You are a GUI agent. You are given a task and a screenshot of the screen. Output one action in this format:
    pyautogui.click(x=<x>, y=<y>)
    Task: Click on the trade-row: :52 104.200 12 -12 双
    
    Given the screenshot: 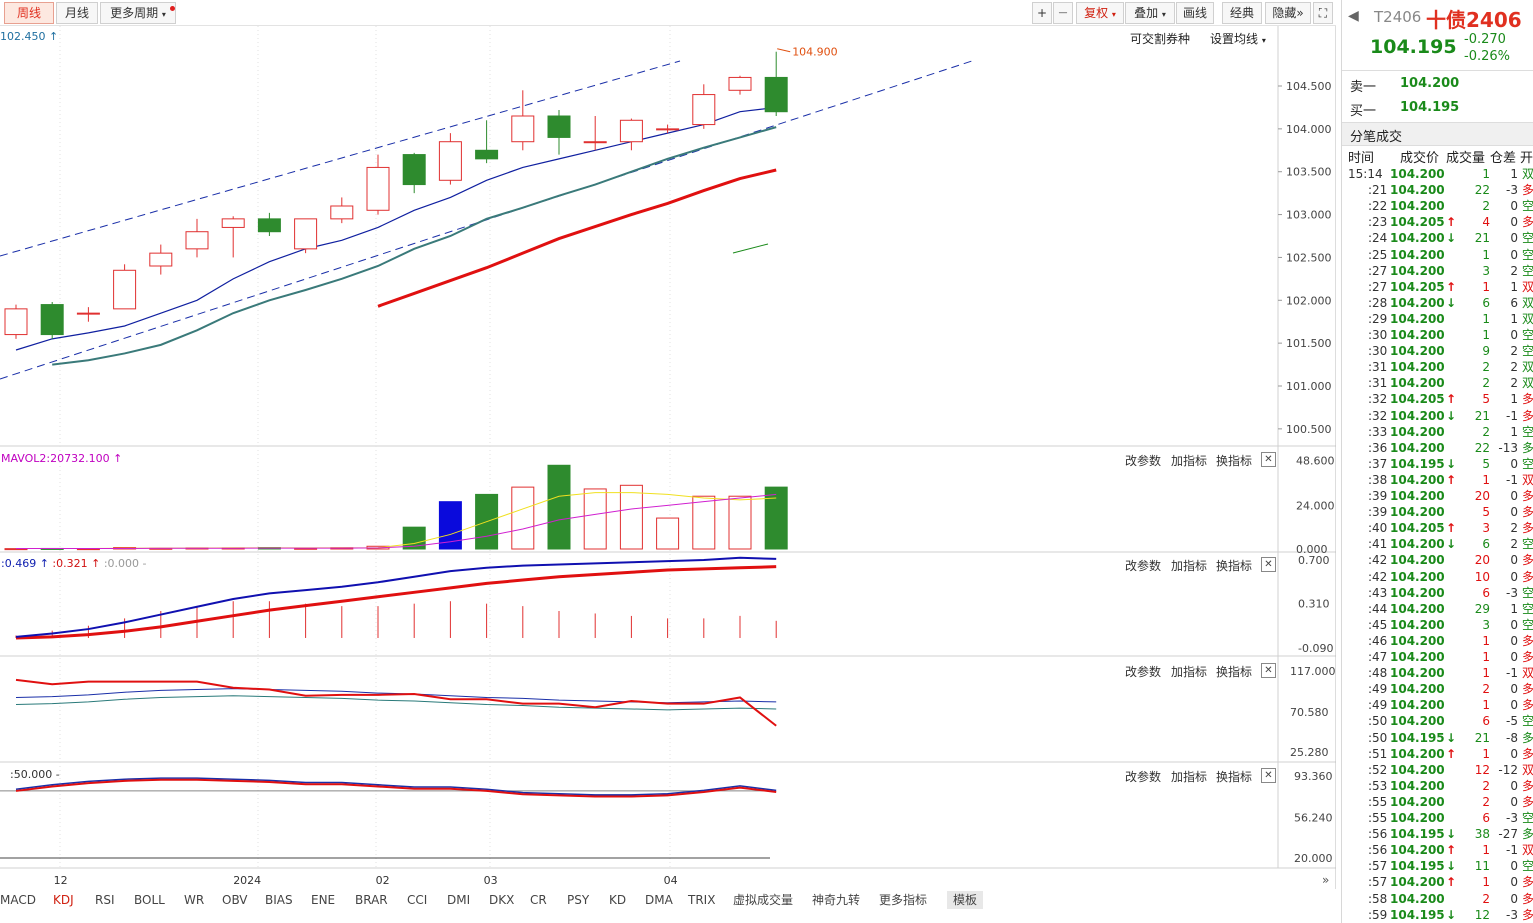 What is the action you would take?
    pyautogui.click(x=1437, y=770)
    